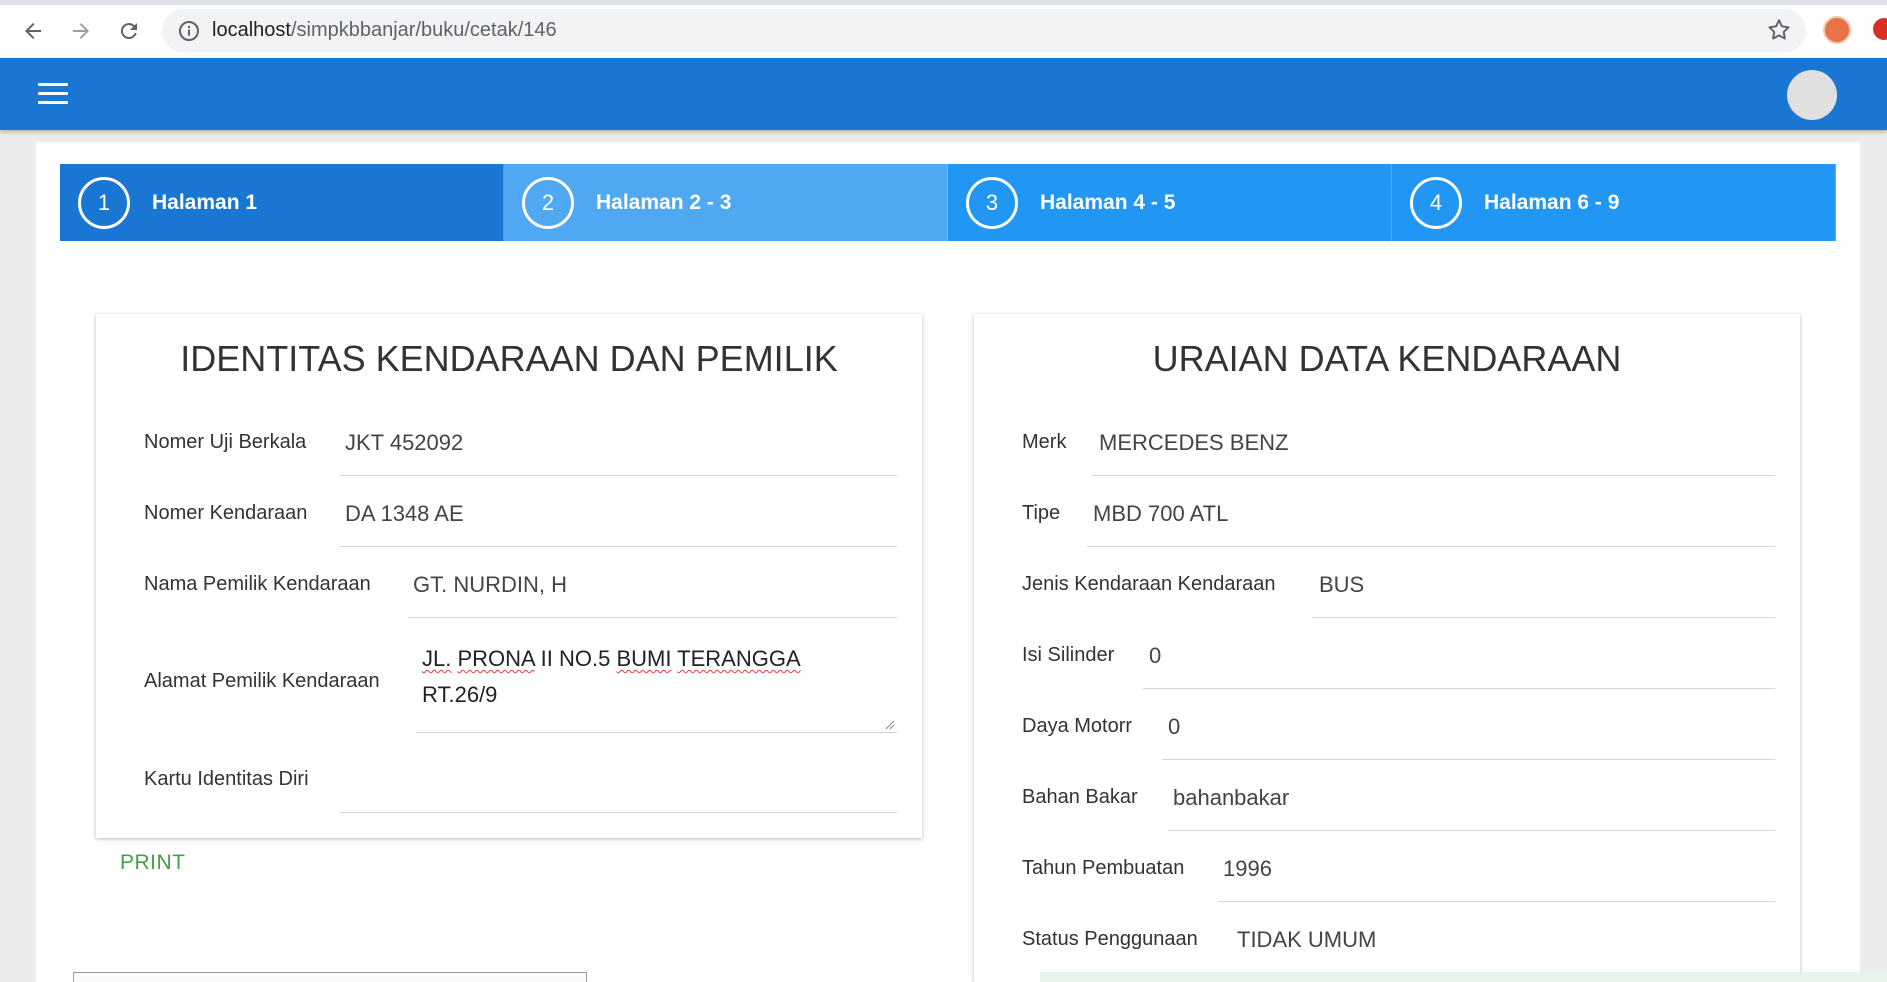 This screenshot has width=1887, height=982. Describe the element at coordinates (644, 658) in the screenshot. I see `alamat-word: BUMI` at that location.